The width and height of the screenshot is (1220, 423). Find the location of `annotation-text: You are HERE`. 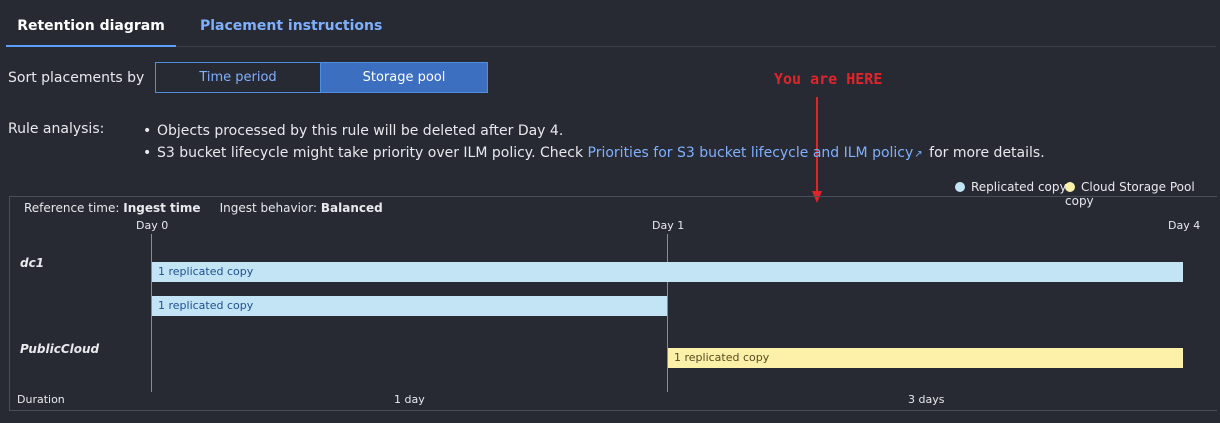

annotation-text: You are HERE is located at coordinates (828, 79).